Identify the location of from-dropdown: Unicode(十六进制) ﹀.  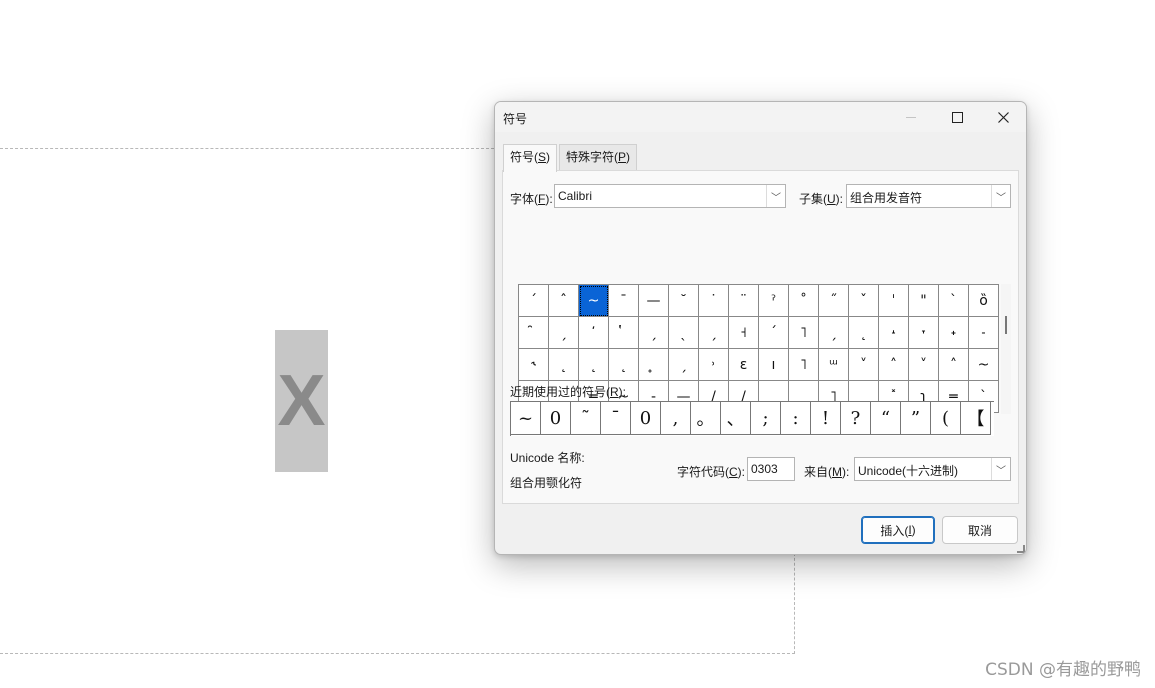
(932, 469).